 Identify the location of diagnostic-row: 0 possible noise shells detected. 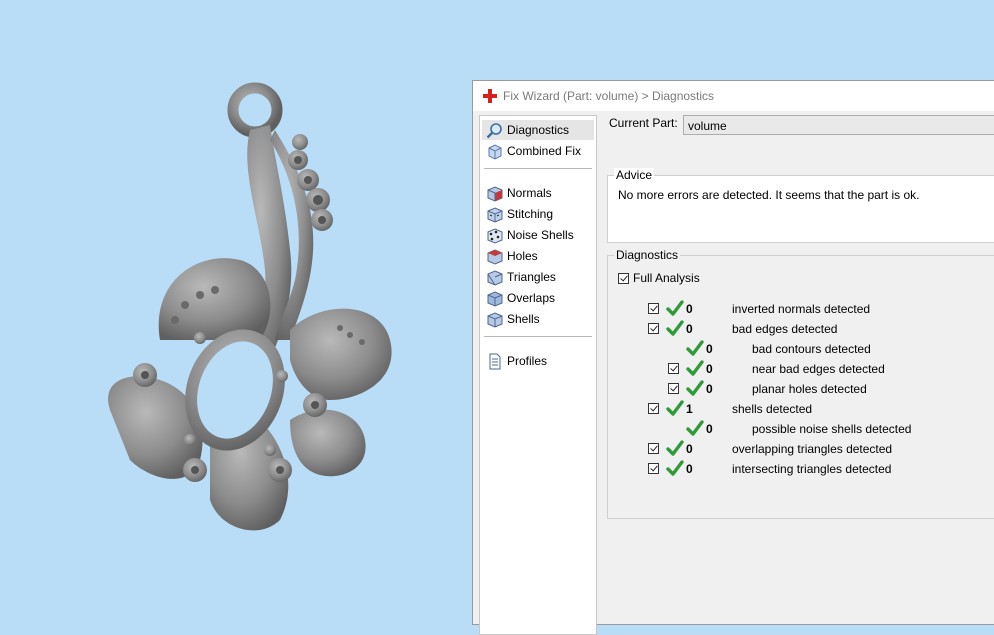
(801, 429).